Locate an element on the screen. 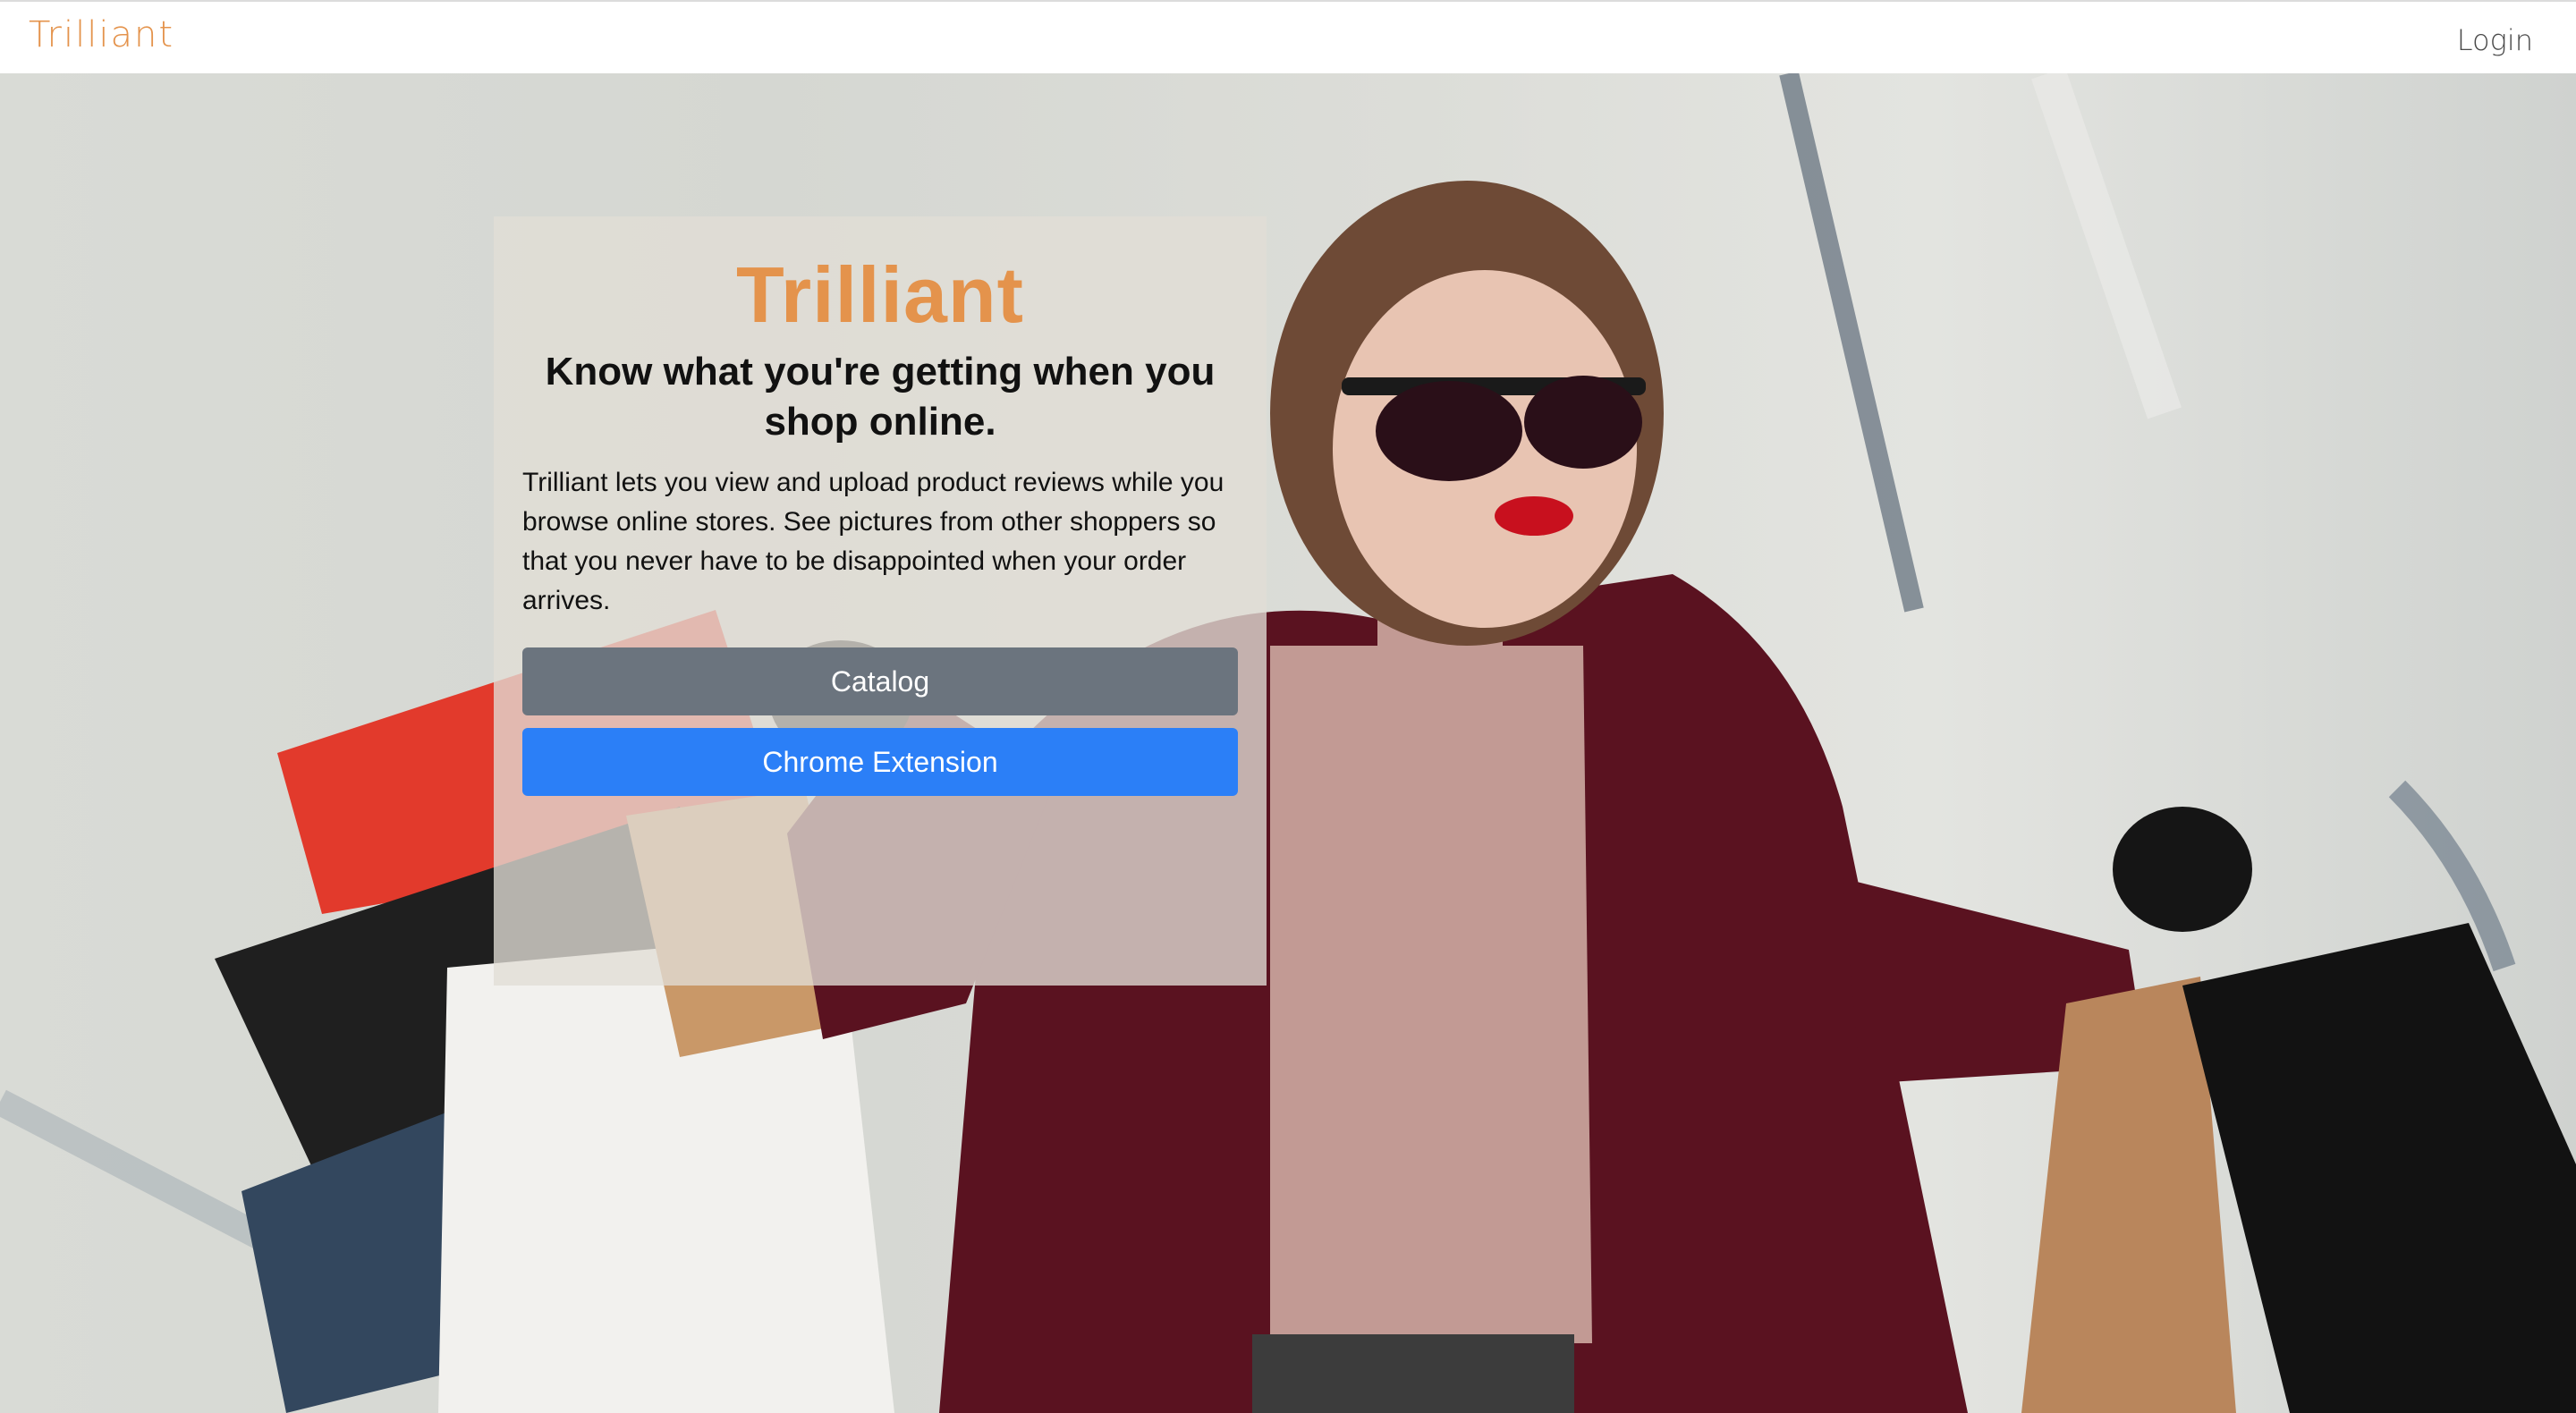 The image size is (2576, 1413). login-link: Login is located at coordinates (2495, 40).